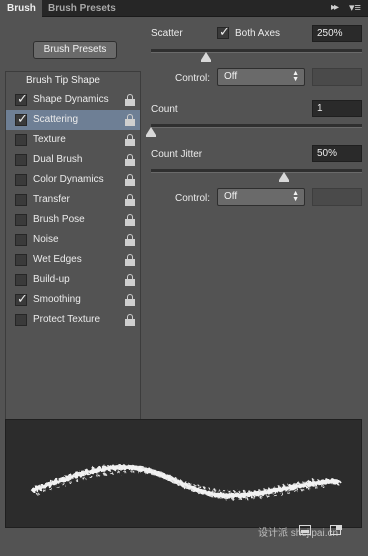 The image size is (368, 556). What do you see at coordinates (193, 198) in the screenshot?
I see `count-jitter-control-label: Control:` at bounding box center [193, 198].